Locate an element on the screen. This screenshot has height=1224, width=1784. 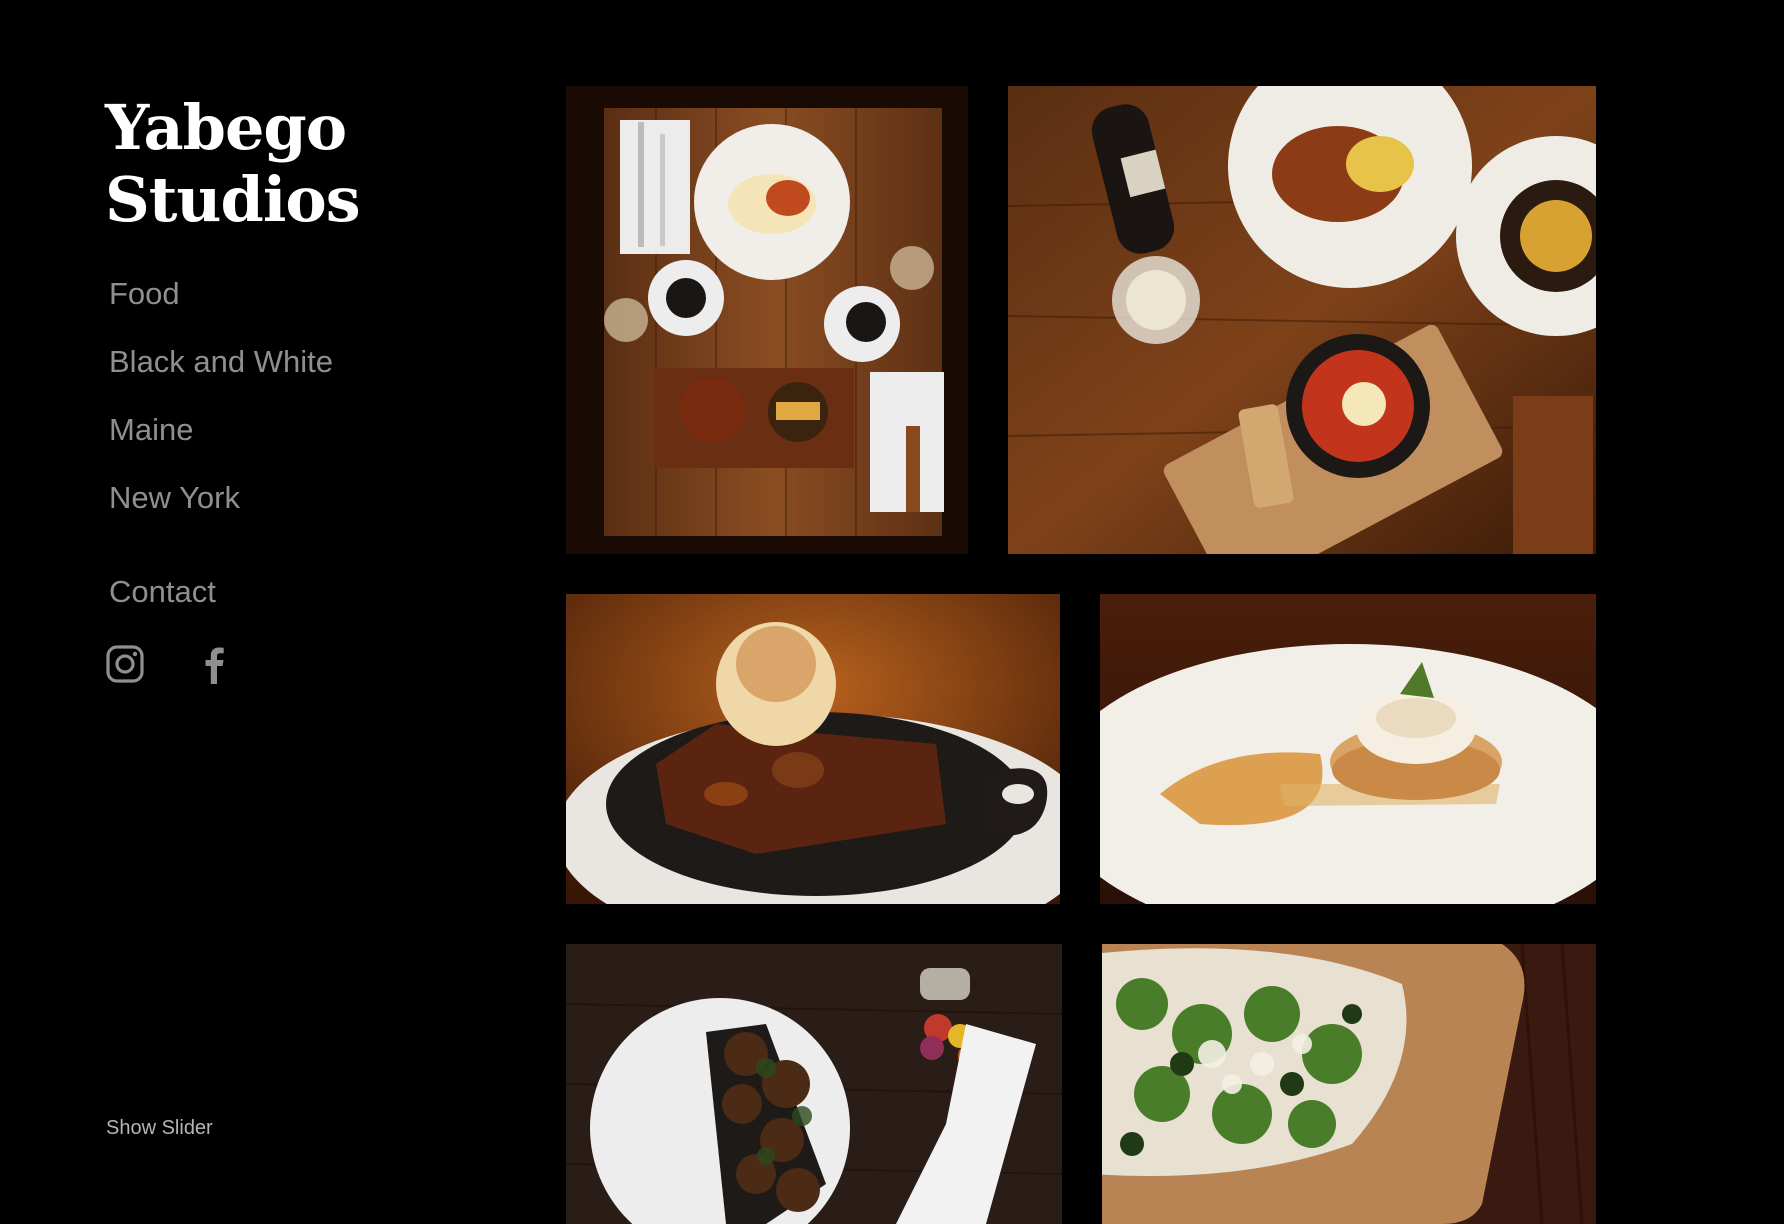
nav-item-new-york: New York is located at coordinates (221, 514).